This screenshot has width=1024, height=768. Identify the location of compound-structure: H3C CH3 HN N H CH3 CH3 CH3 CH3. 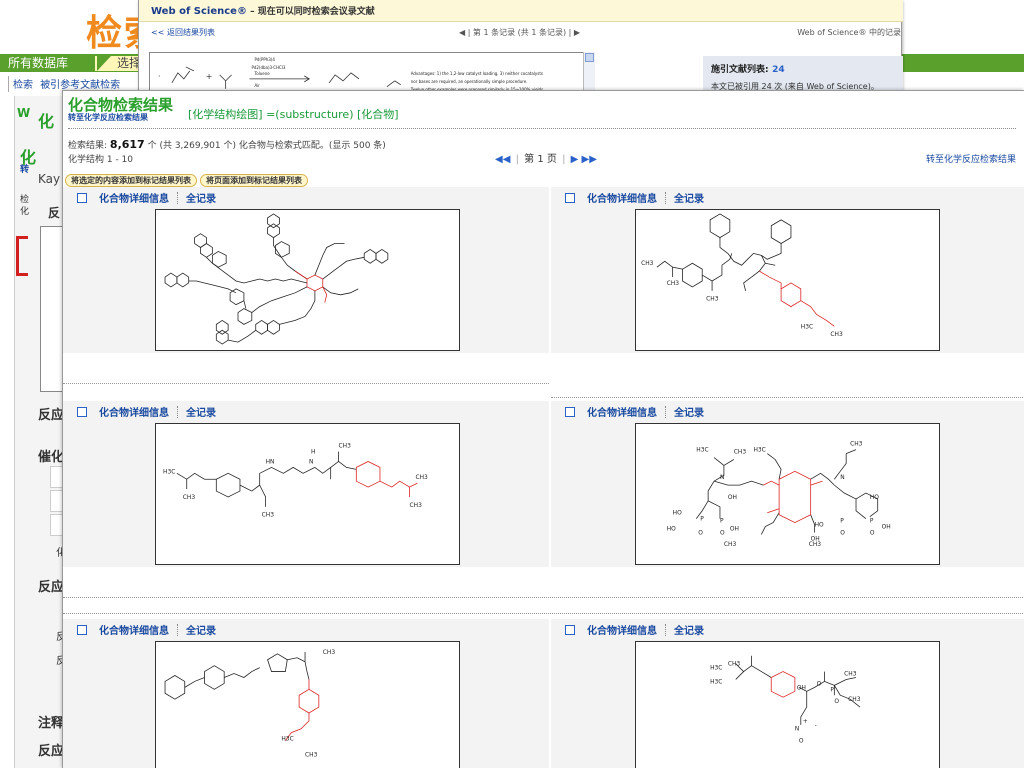
(307, 494).